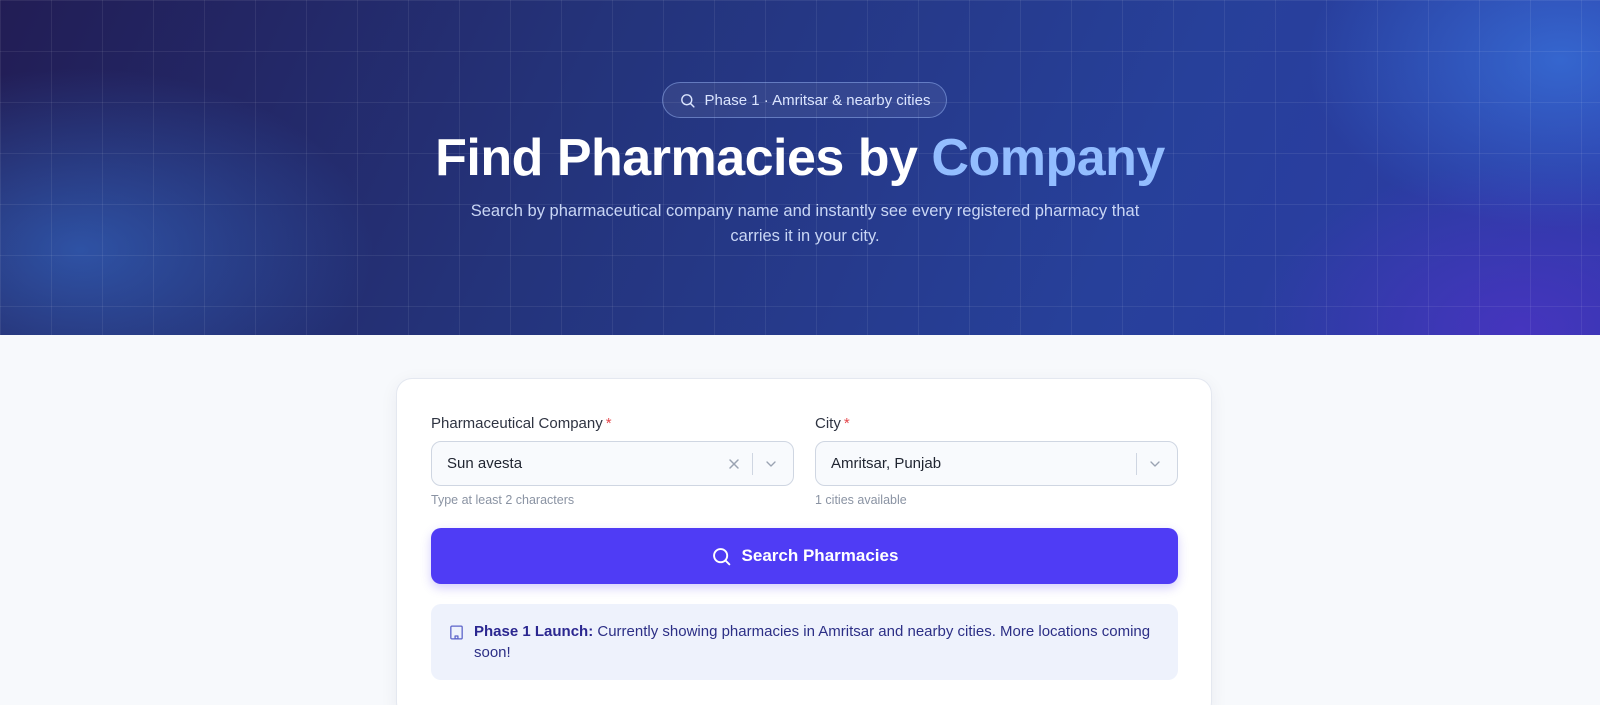 Image resolution: width=1600 pixels, height=705 pixels. I want to click on city-label: City *, so click(832, 423).